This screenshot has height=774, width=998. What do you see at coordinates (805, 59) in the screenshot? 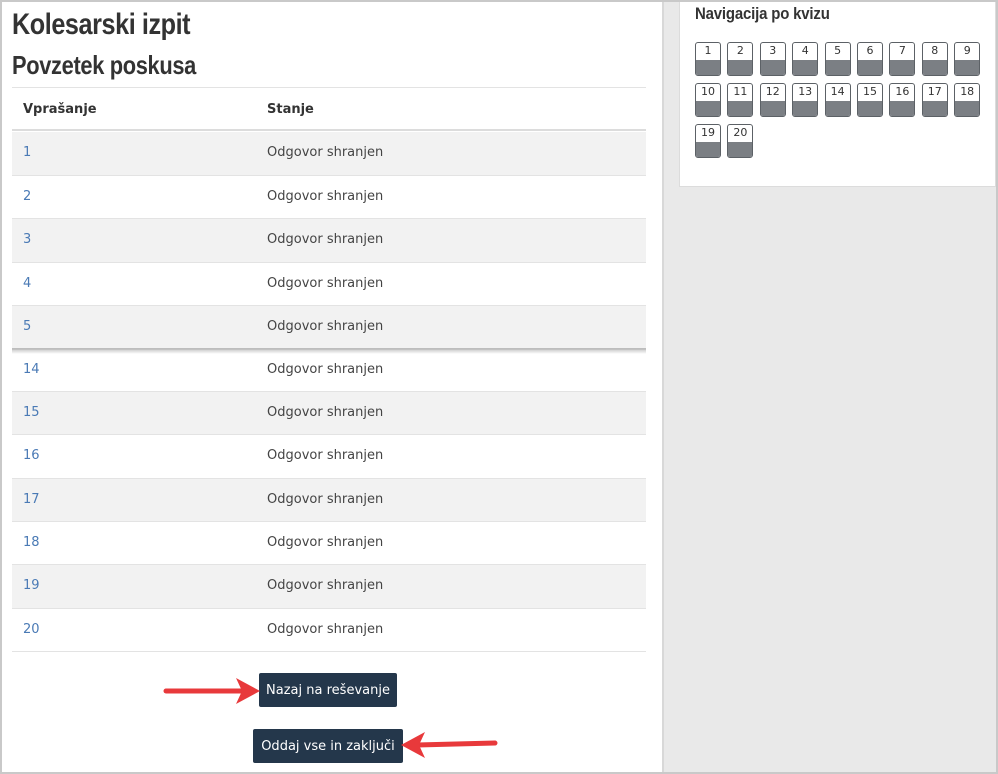
I see `quiz-nav-button: 4` at bounding box center [805, 59].